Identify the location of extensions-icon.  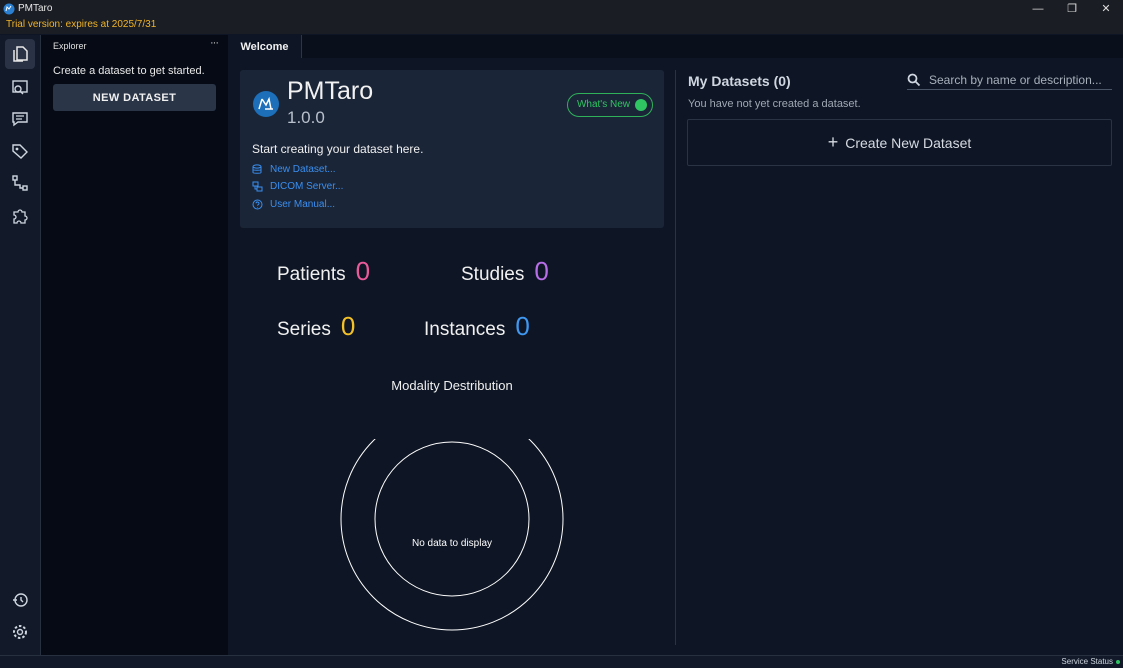
(20, 216).